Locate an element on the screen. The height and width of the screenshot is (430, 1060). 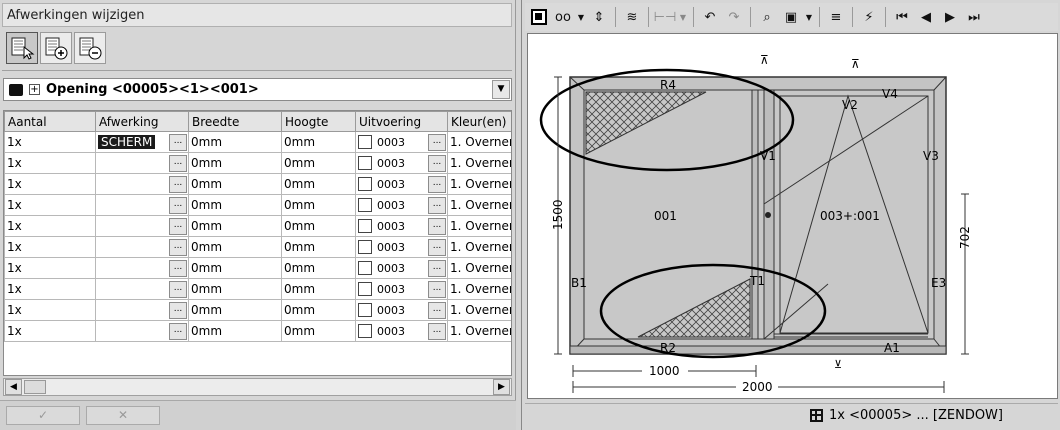
column-header-aantal: Aantal is located at coordinates (50, 121).